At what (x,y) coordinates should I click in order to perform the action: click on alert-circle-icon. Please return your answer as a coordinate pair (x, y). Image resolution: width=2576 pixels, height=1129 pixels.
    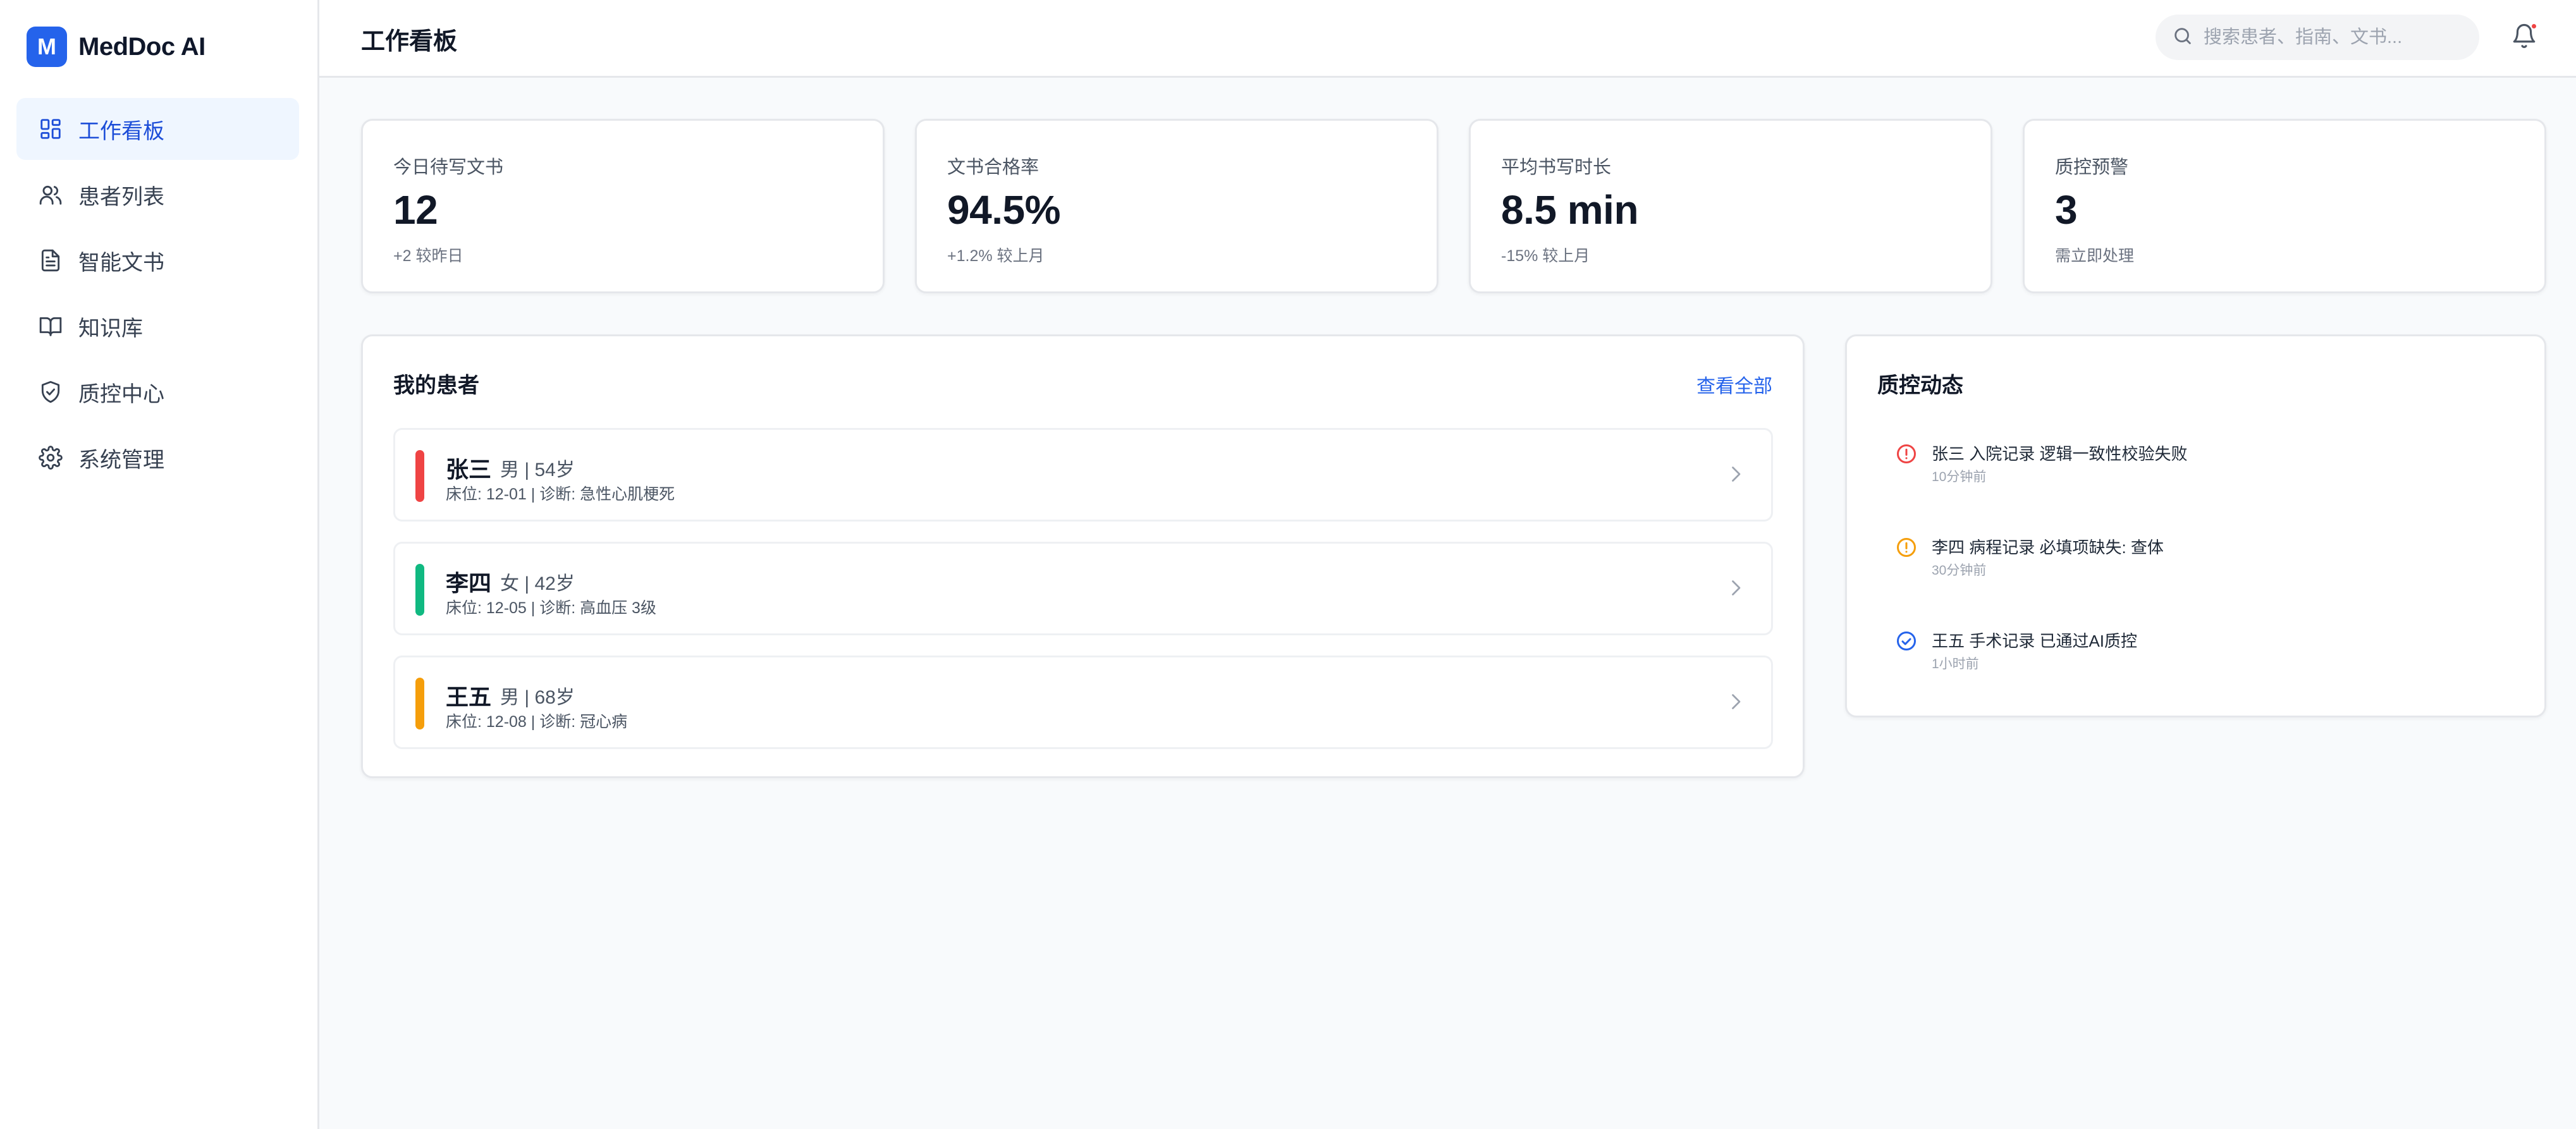
    Looking at the image, I should click on (1906, 454).